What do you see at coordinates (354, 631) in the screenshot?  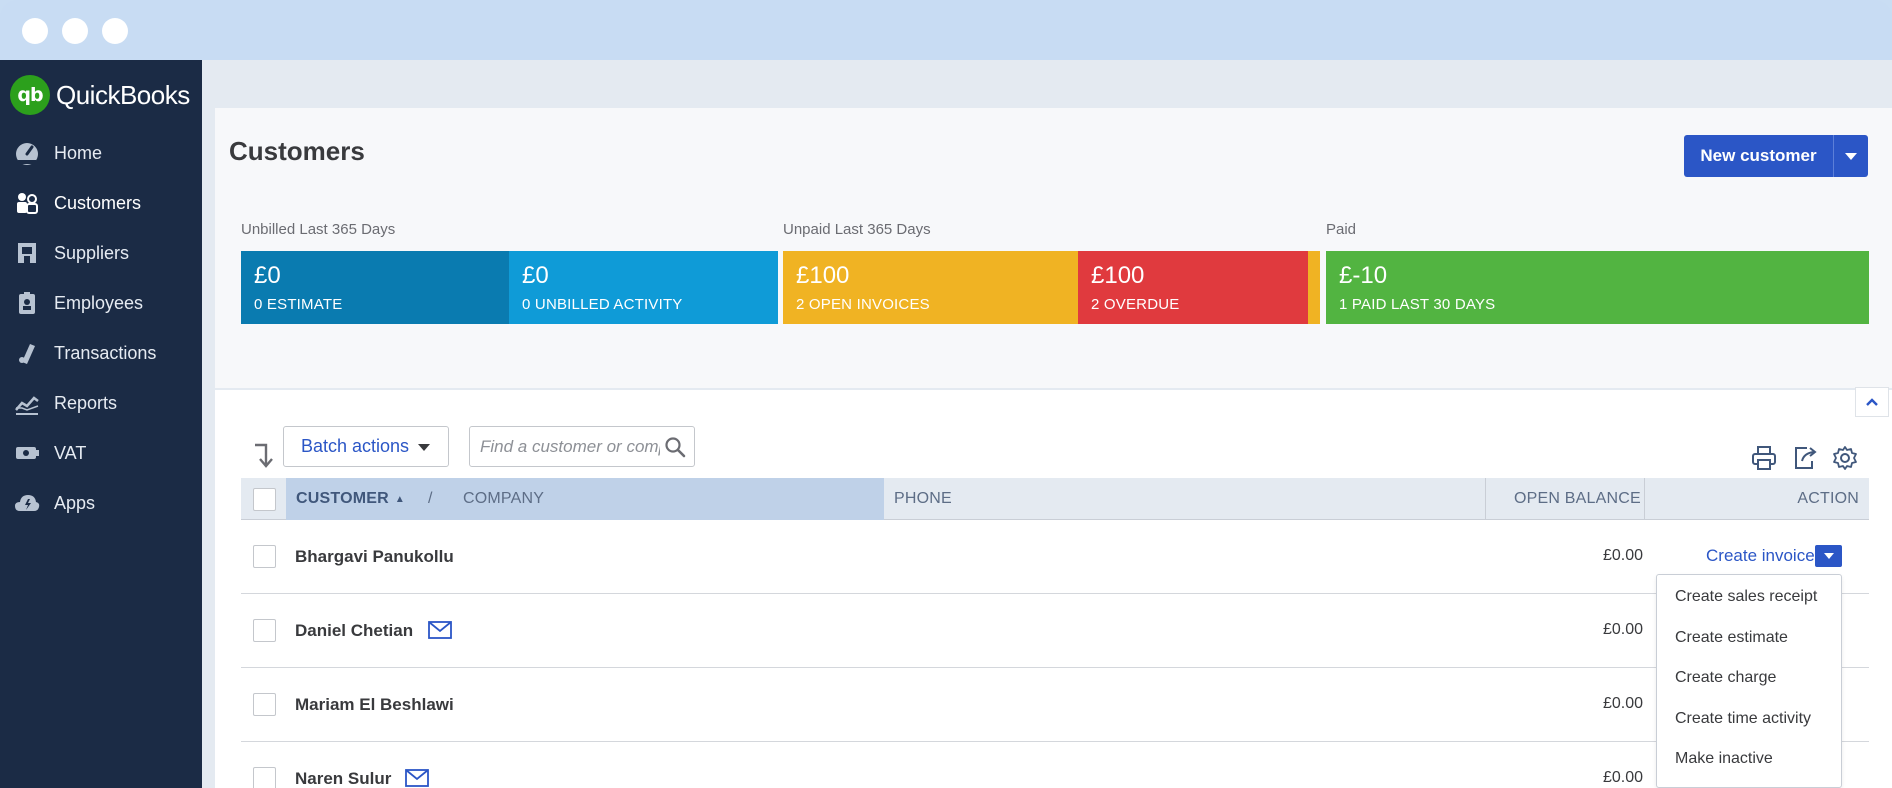 I see `customer-name: Daniel Chetian` at bounding box center [354, 631].